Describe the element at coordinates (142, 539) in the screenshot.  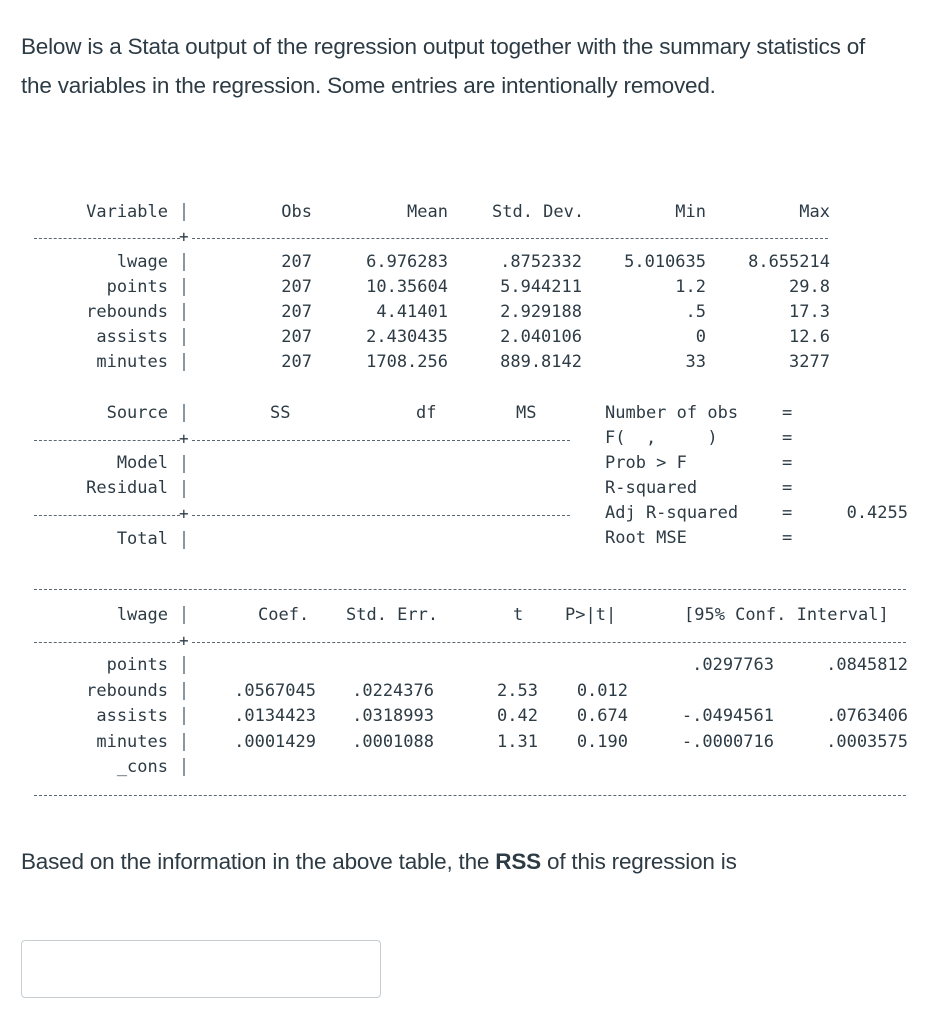
I see `row-source-total: Total` at that location.